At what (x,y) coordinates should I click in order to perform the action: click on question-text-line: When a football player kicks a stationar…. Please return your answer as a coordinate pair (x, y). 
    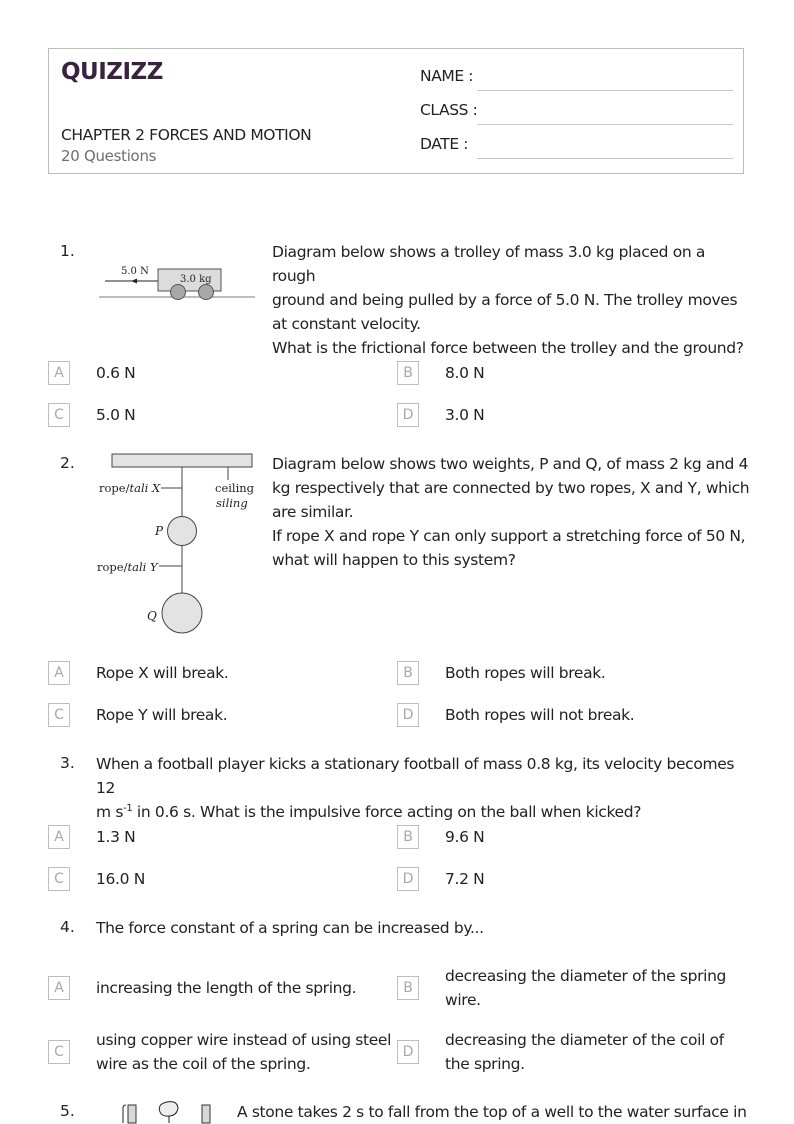
    Looking at the image, I should click on (415, 776).